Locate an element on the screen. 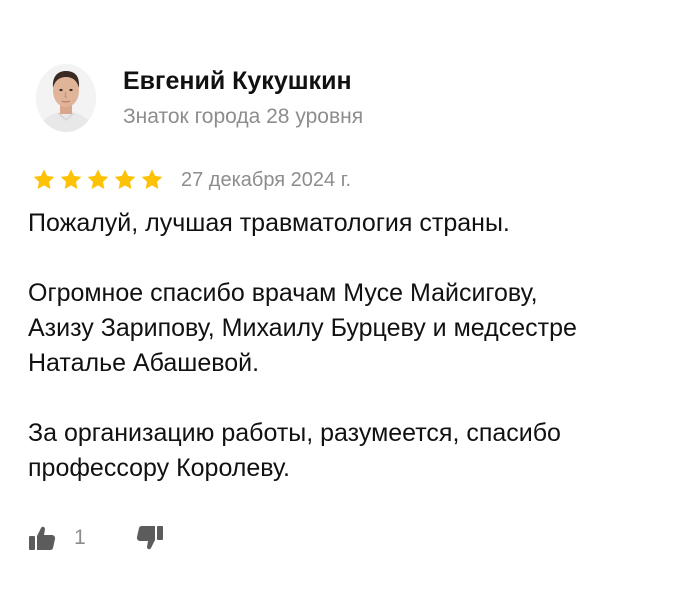 This screenshot has height=603, width=700. review-line: Огромное спасибо врачам Мусе Майсигову, is located at coordinates (283, 293).